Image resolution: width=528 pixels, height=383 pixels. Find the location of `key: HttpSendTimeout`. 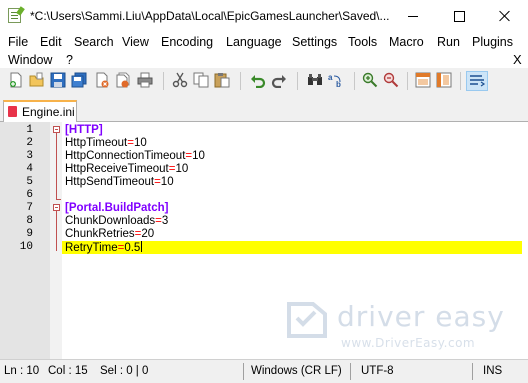

key: HttpSendTimeout is located at coordinates (110, 182).